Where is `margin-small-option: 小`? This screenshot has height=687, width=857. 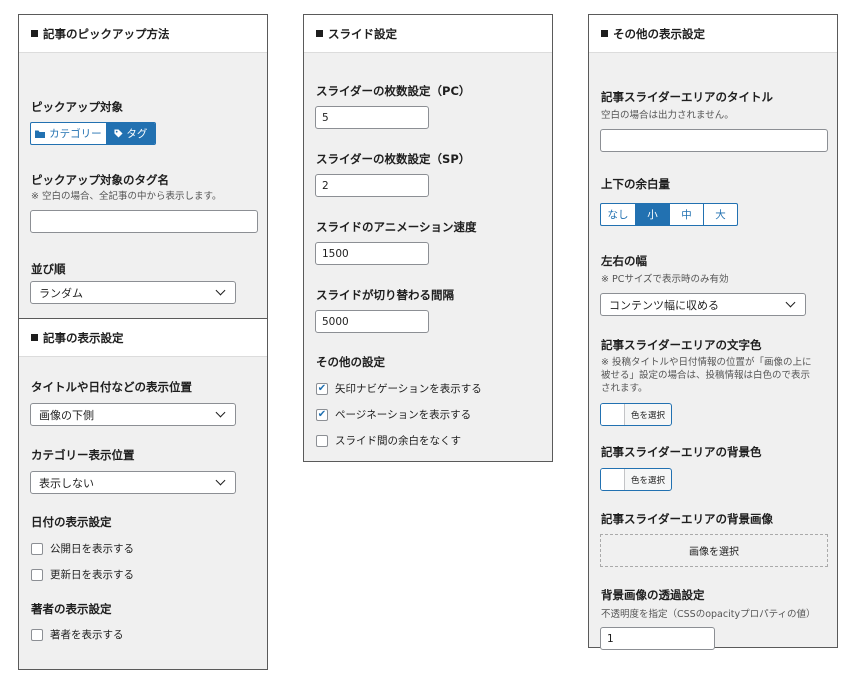
margin-small-option: 小 is located at coordinates (653, 214).